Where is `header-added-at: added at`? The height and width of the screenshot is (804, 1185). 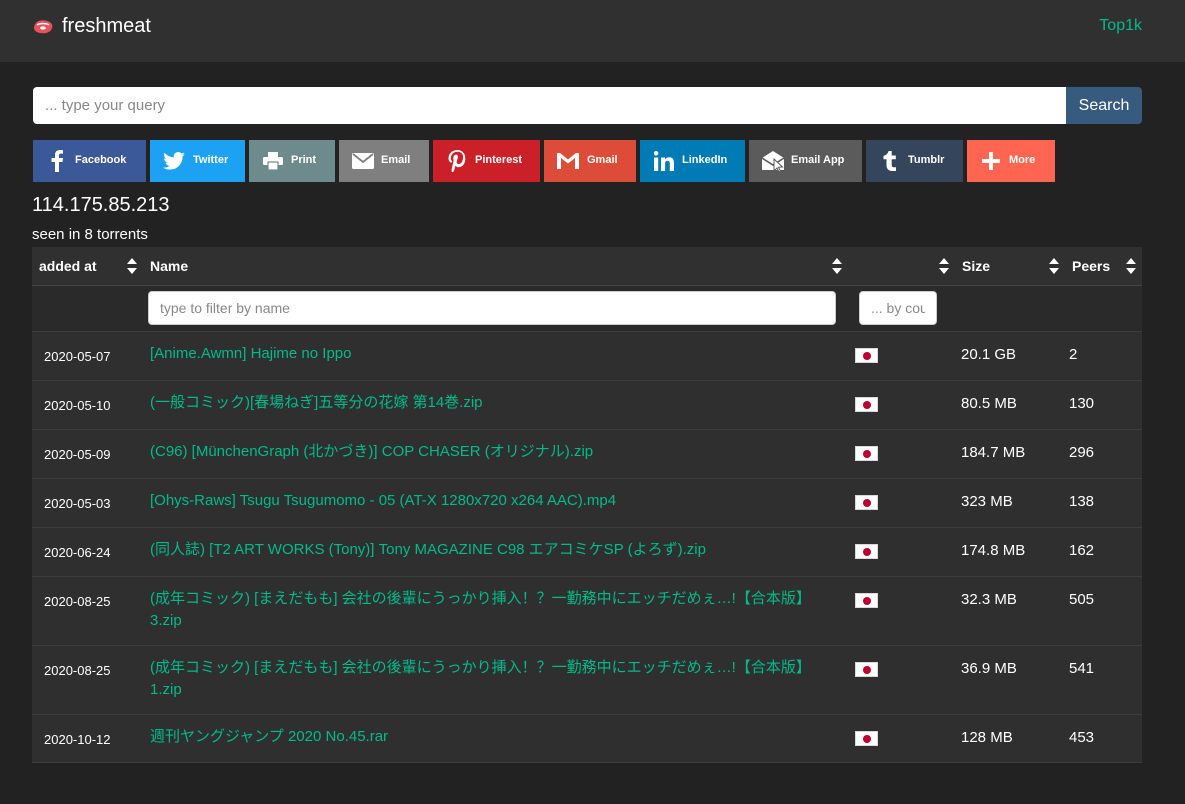
header-added-at: added at is located at coordinates (87, 266).